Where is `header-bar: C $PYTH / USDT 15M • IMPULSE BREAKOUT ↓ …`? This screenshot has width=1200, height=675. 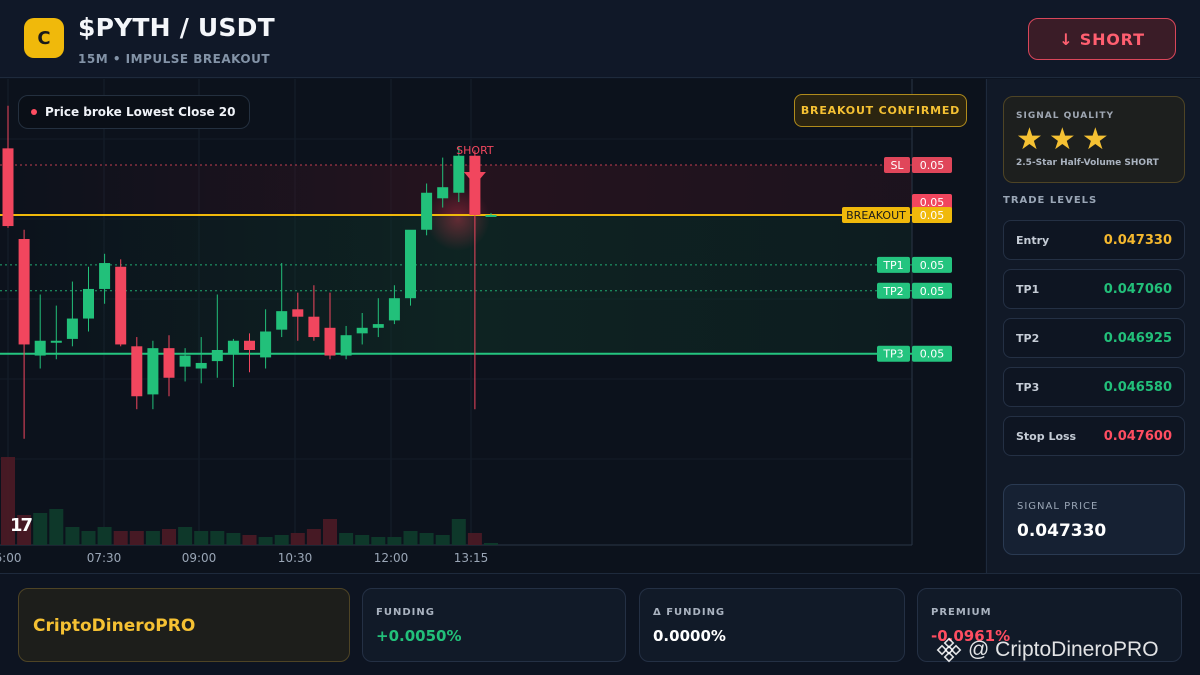 header-bar: C $PYTH / USDT 15M • IMPULSE BREAKOUT ↓ … is located at coordinates (600, 39).